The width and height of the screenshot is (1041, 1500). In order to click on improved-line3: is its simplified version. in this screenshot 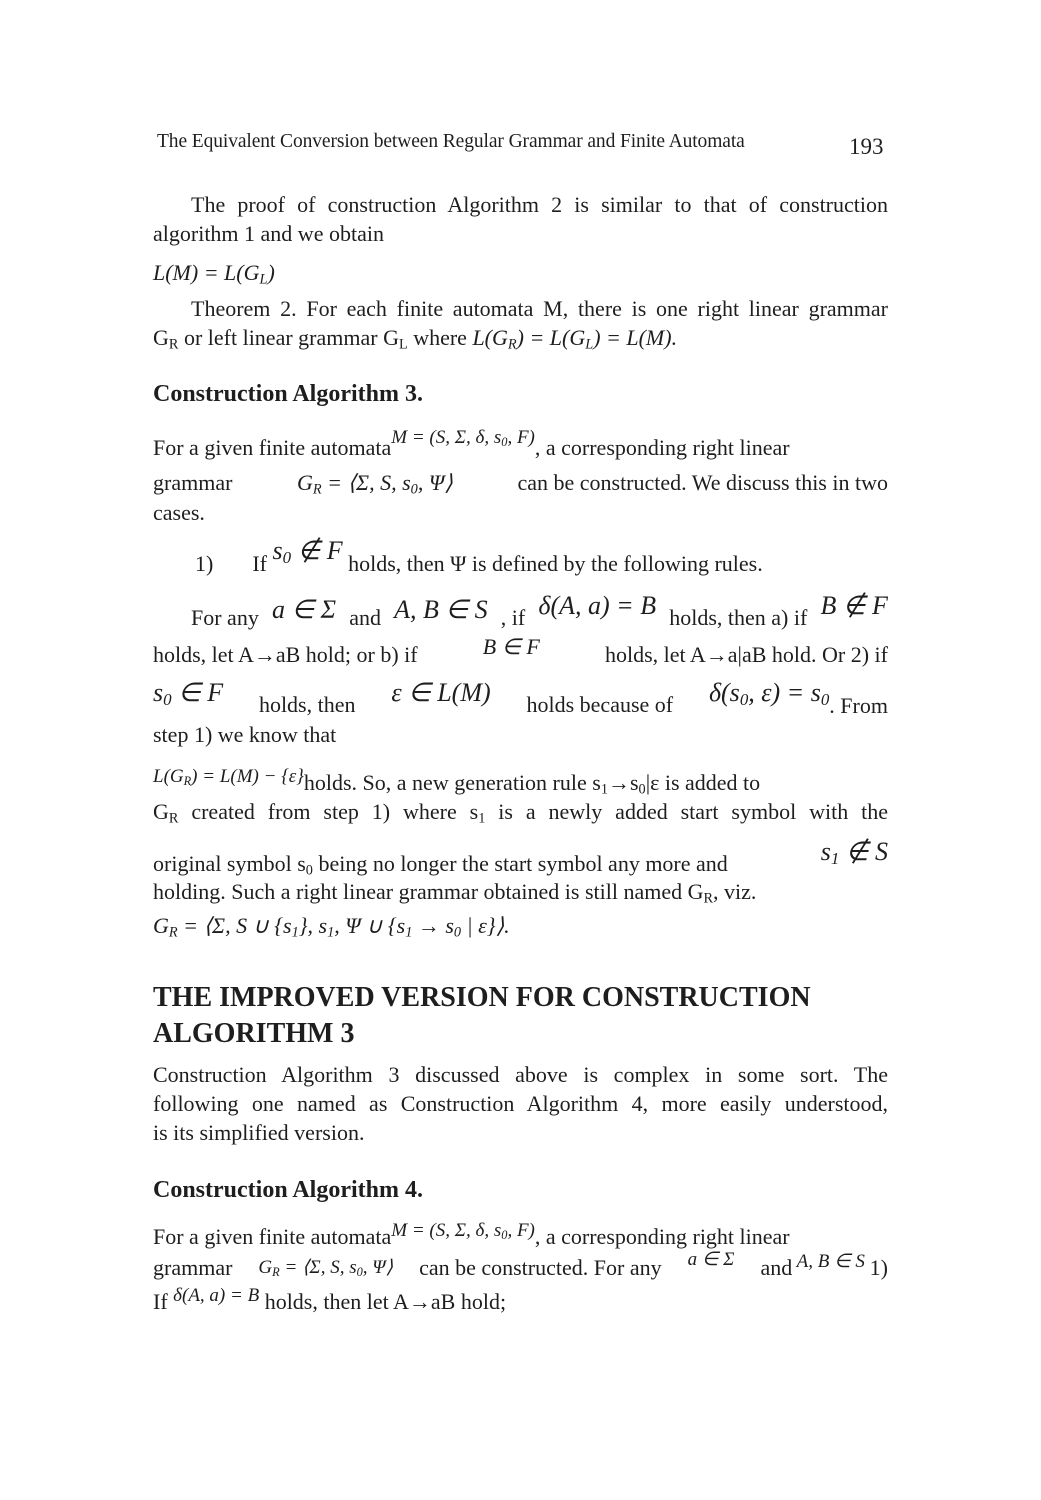, I will do `click(259, 1132)`.